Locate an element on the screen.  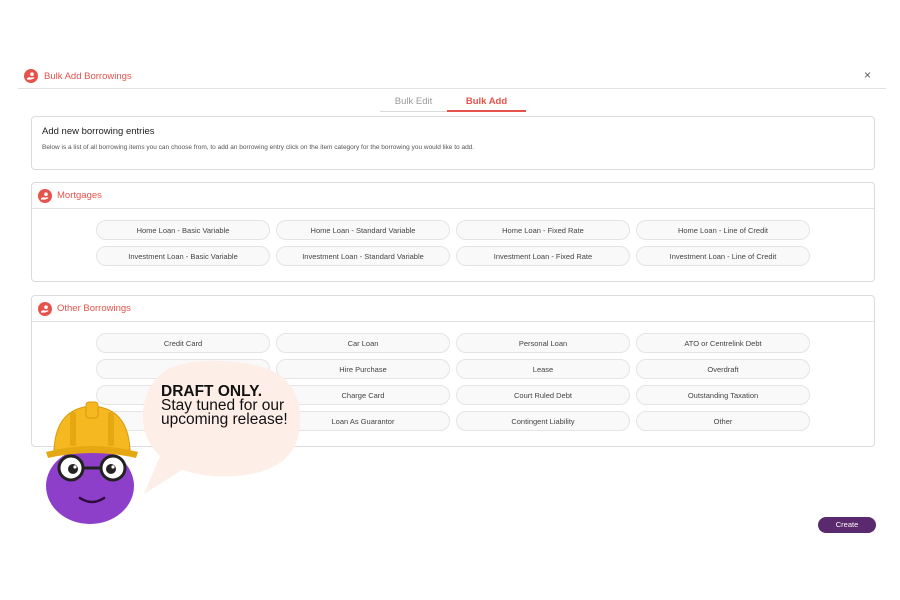
mortgages-header: Mortgages is located at coordinates (453, 196).